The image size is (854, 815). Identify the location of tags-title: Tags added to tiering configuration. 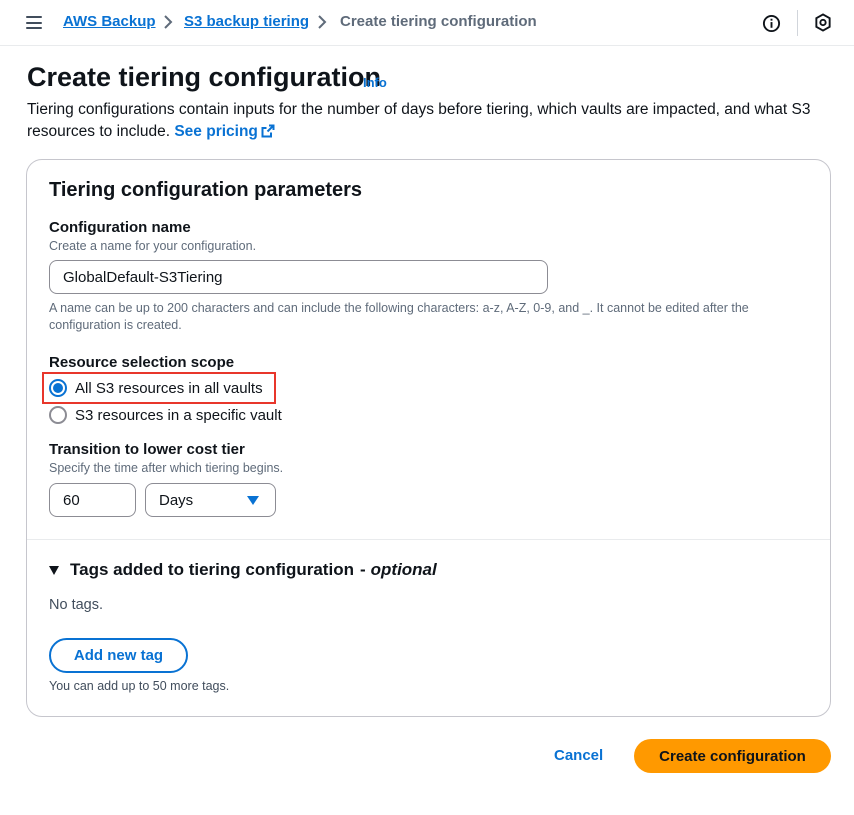
(212, 569).